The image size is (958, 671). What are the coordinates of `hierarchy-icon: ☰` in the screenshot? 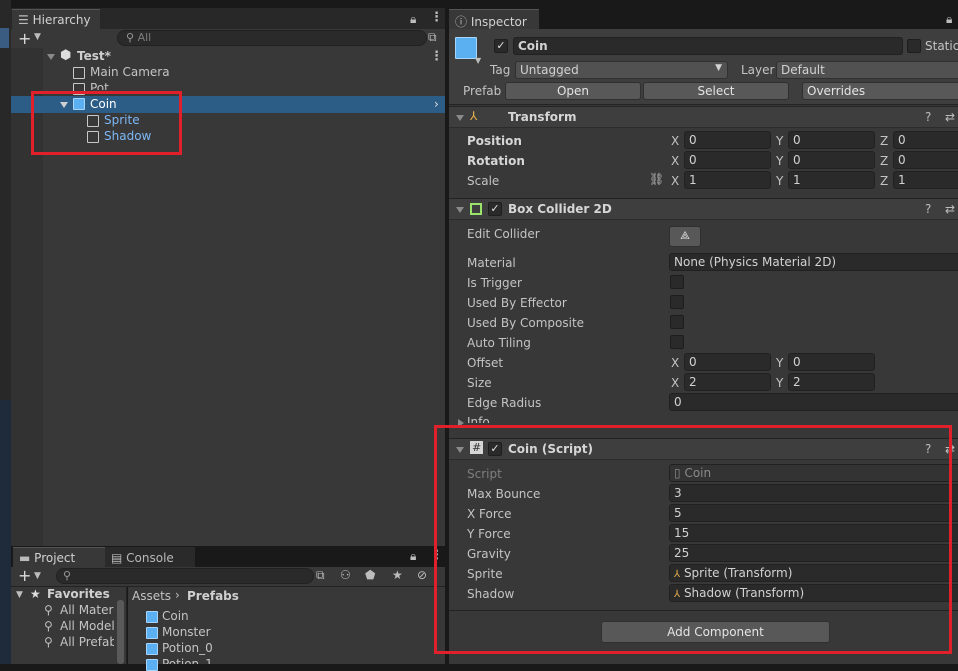 It's located at (23, 20).